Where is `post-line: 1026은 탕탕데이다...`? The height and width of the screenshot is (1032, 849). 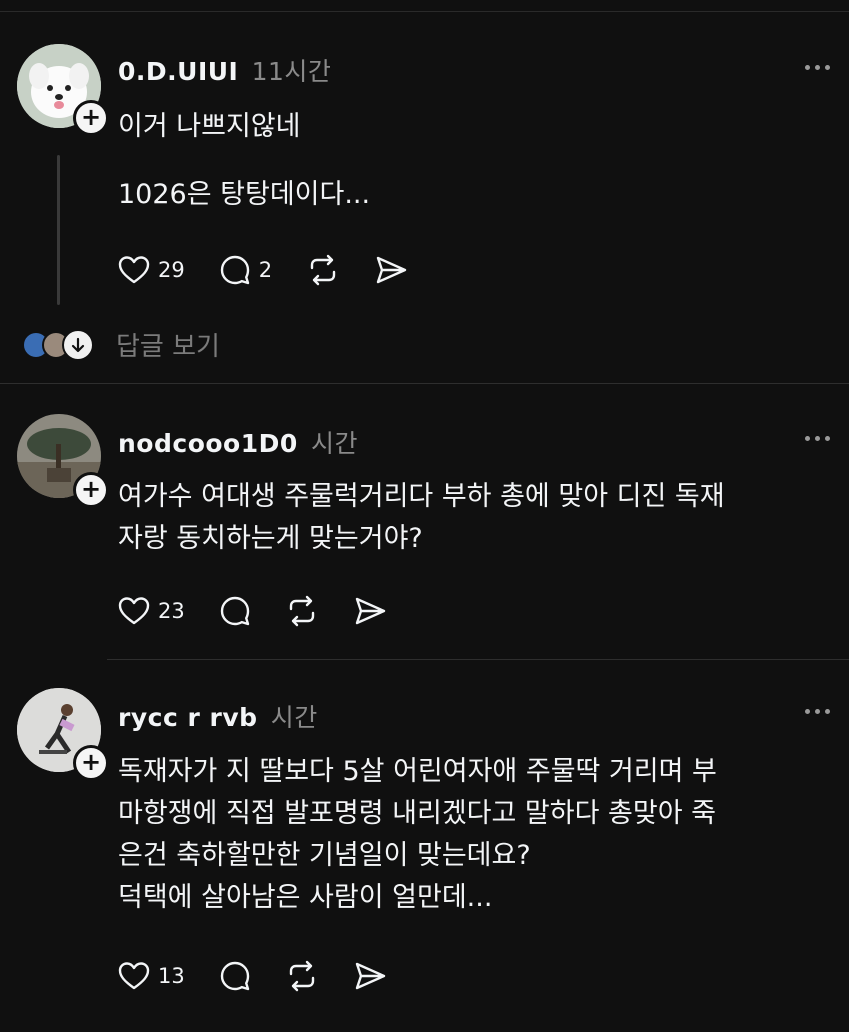 post-line: 1026은 탕탕데이다... is located at coordinates (244, 194).